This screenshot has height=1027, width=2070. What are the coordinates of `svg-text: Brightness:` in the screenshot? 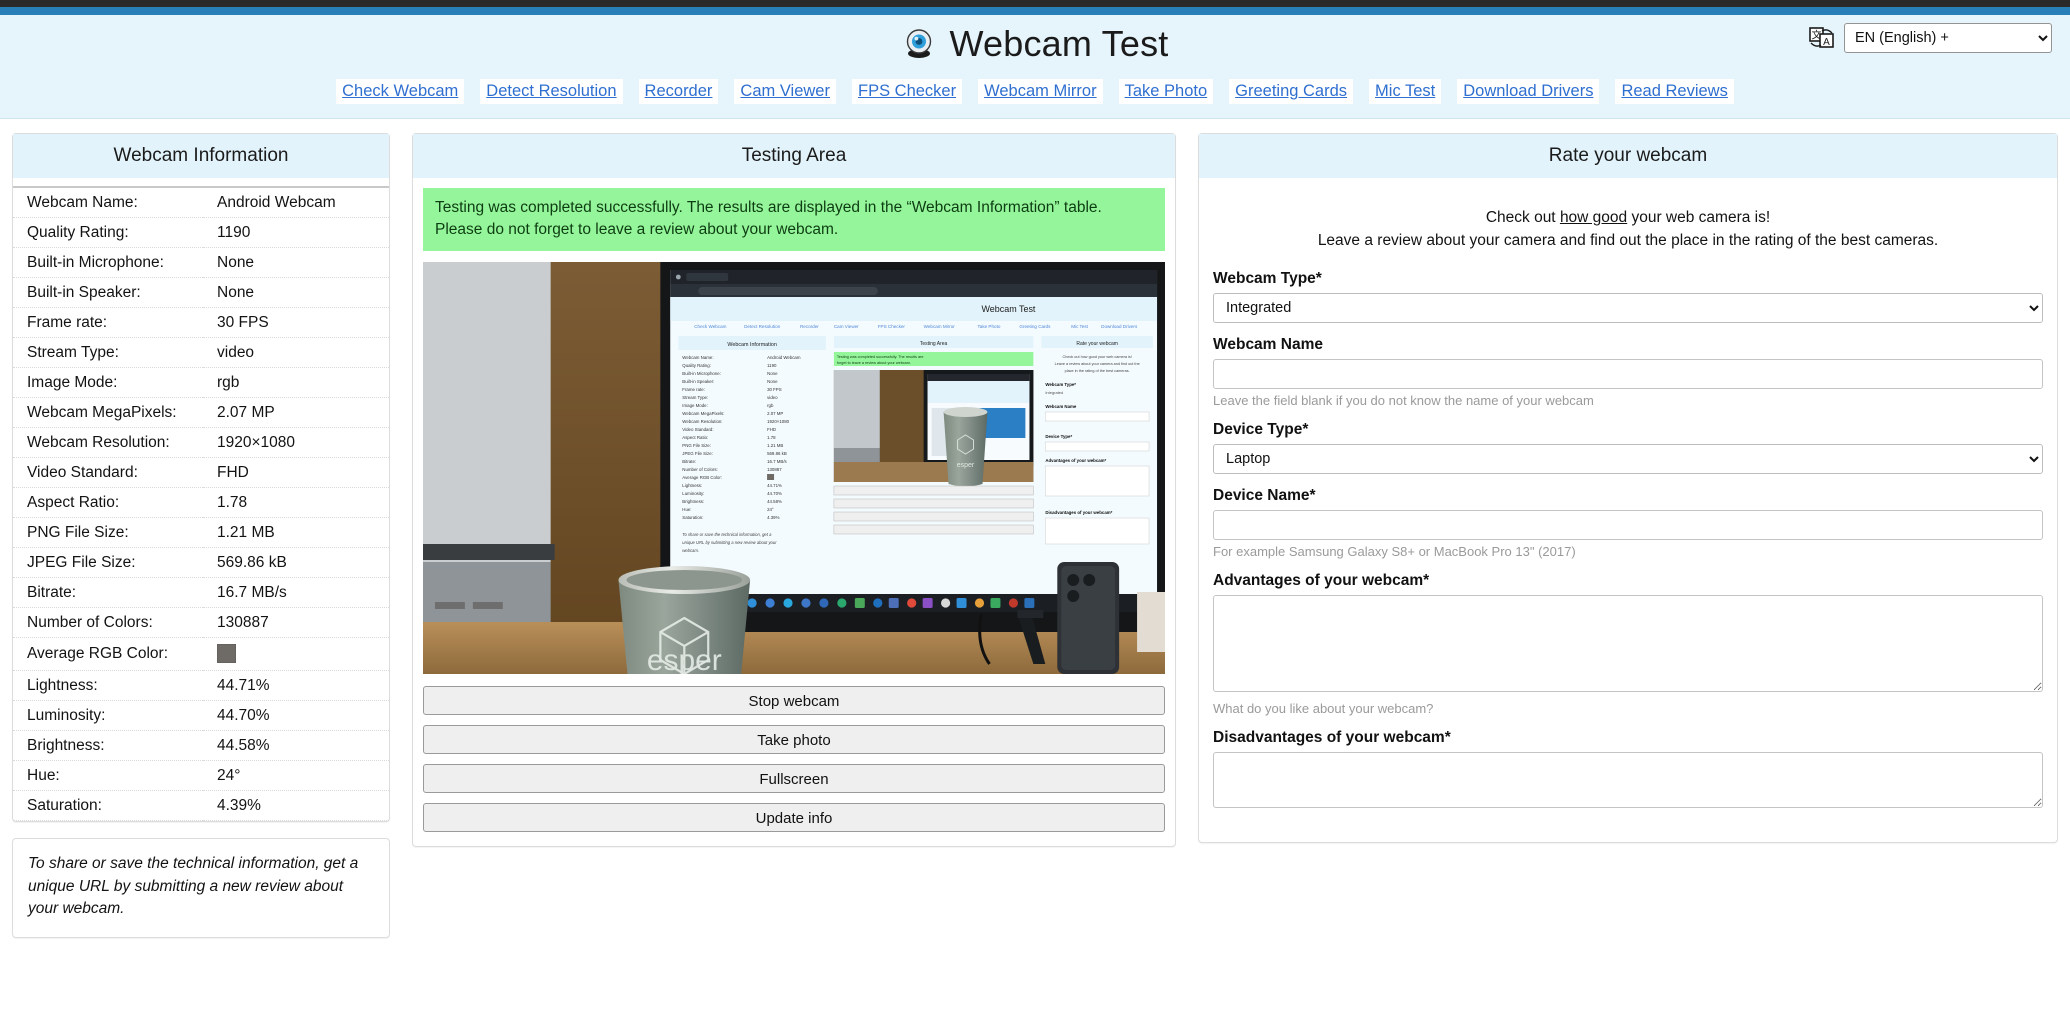 It's located at (693, 501).